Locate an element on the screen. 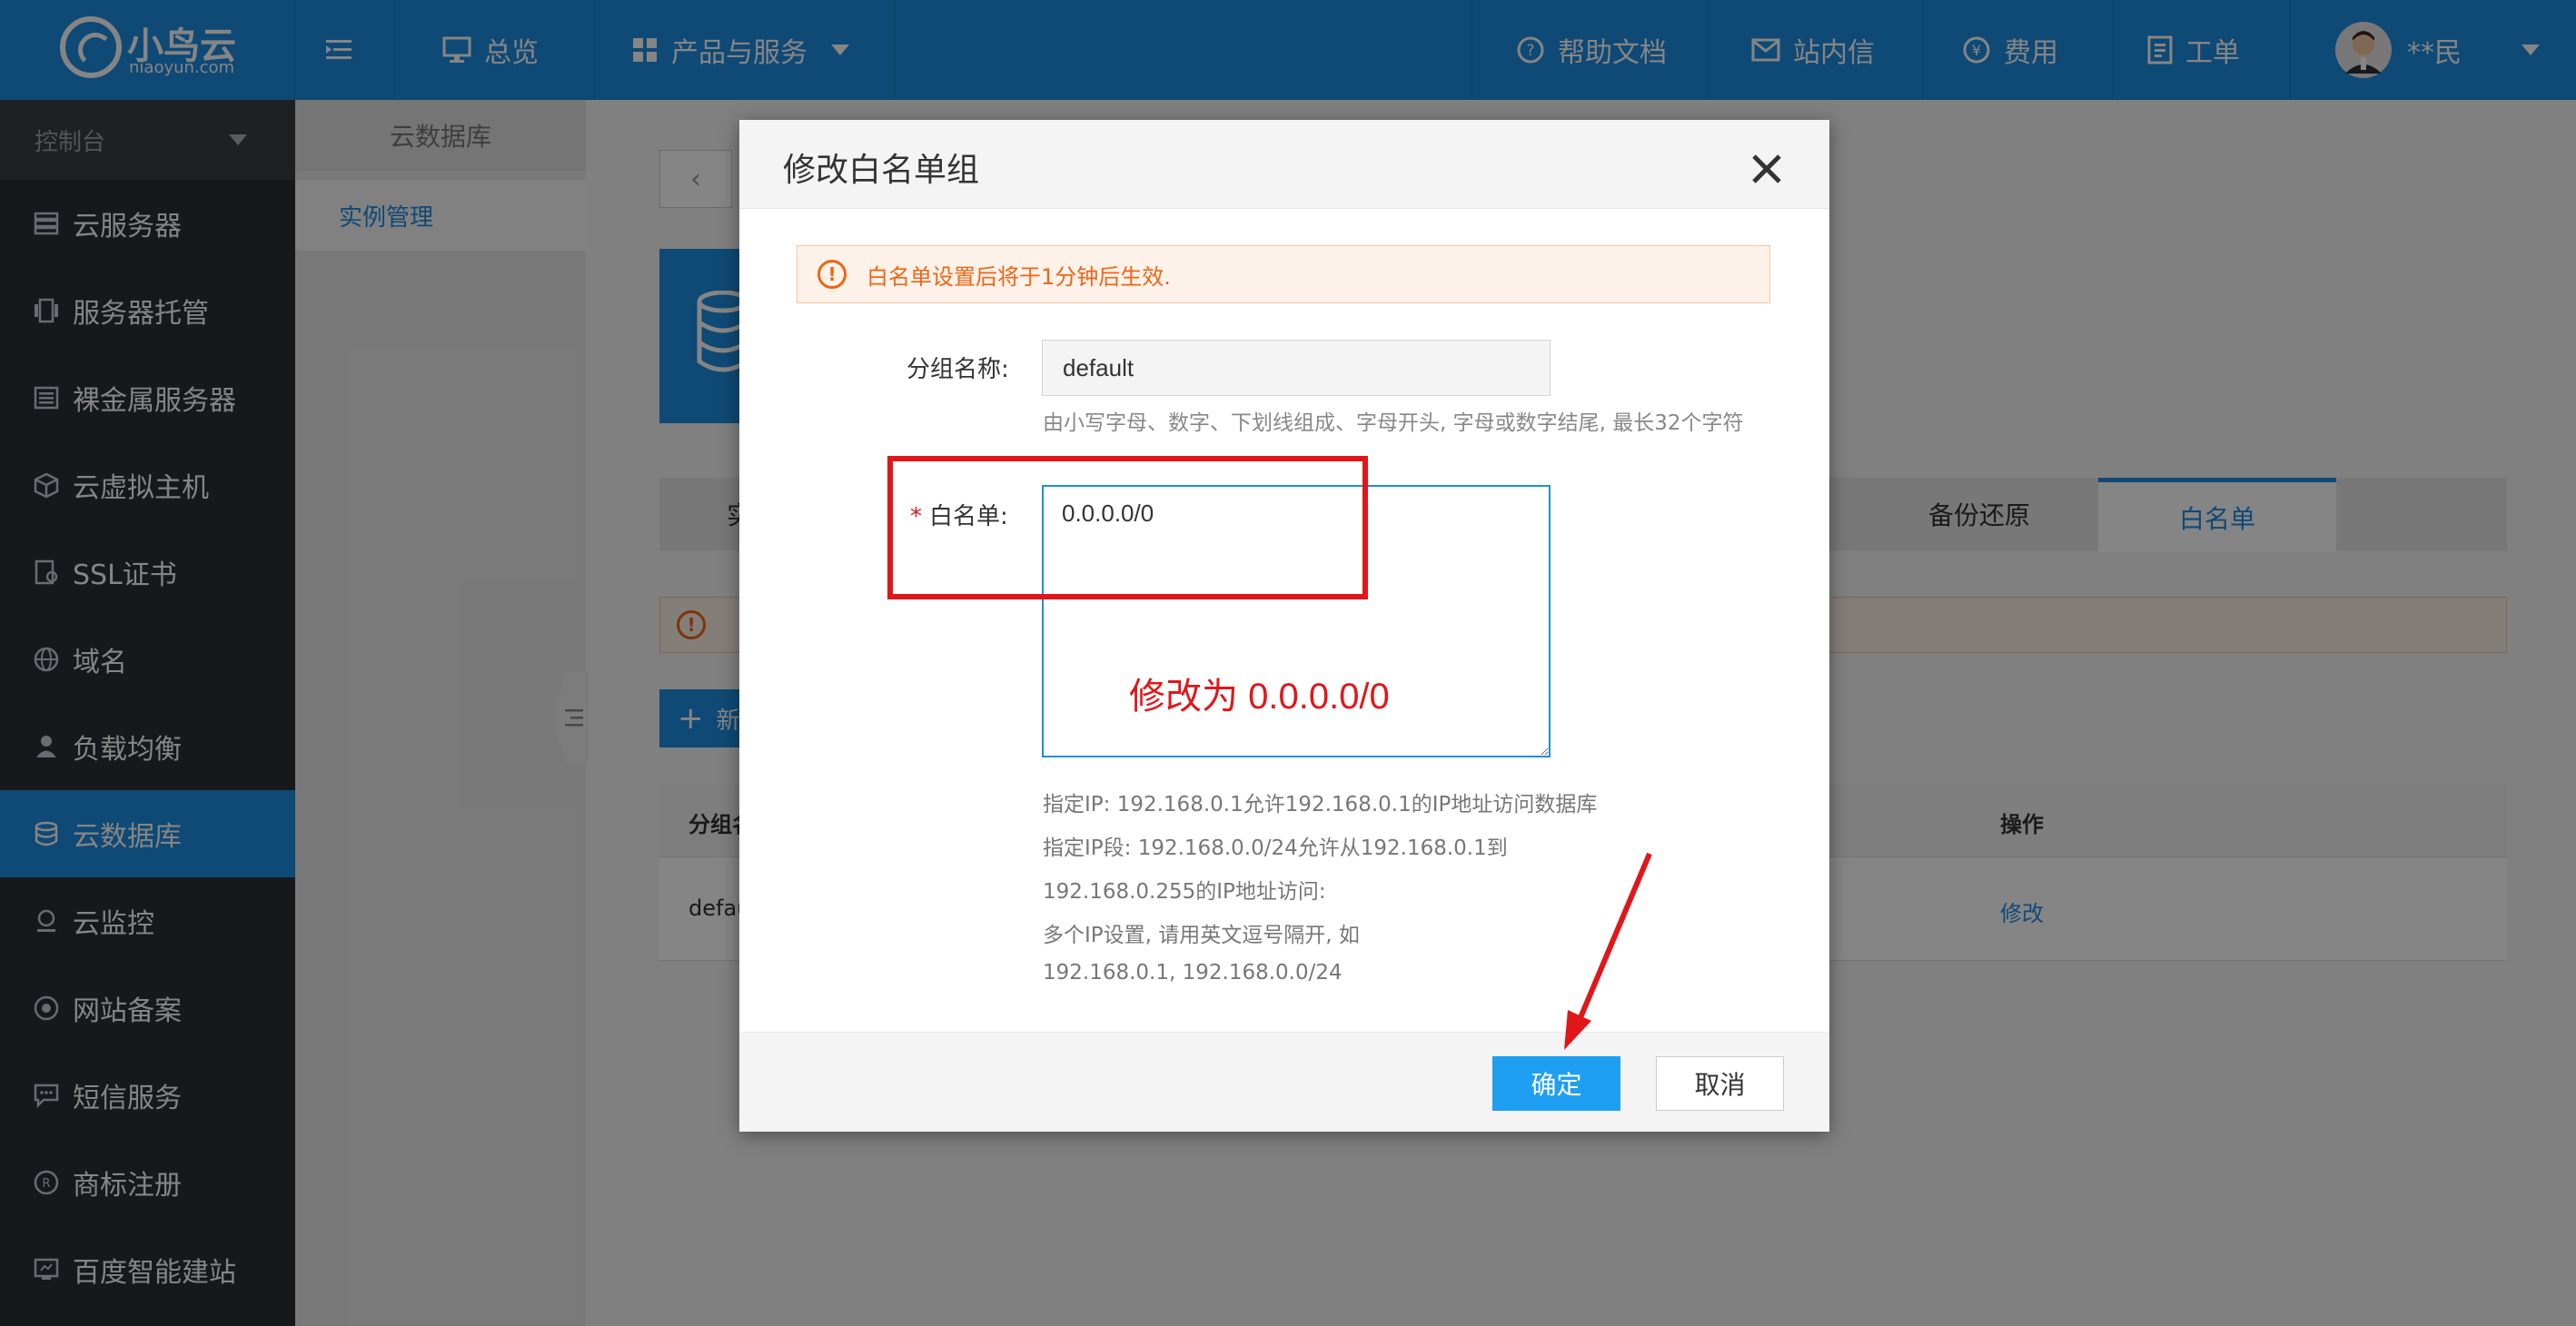  whitelist-hint-5: 192.168.0.1, 192.168.0.0/24 is located at coordinates (1192, 973).